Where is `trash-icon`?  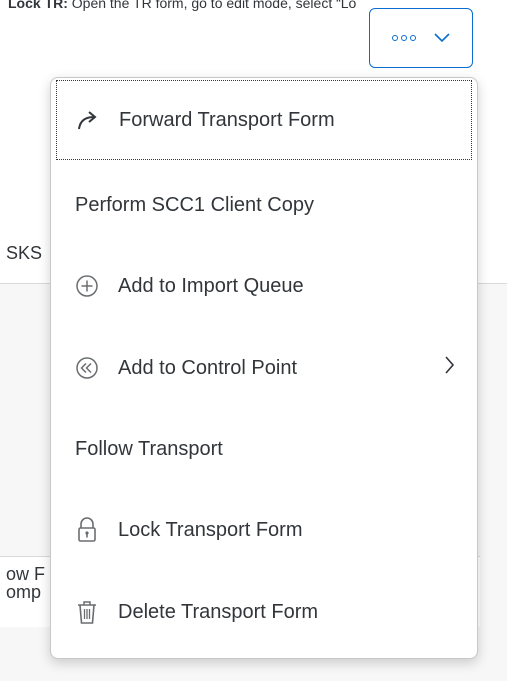
trash-icon is located at coordinates (87, 612).